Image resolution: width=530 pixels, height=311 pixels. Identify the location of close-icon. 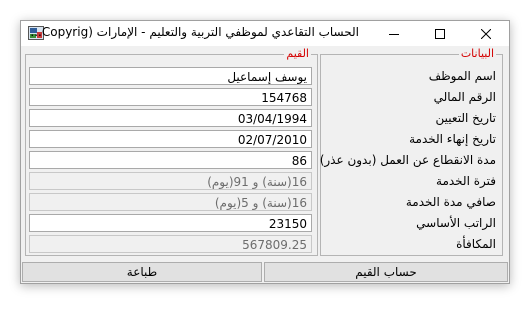
(486, 33).